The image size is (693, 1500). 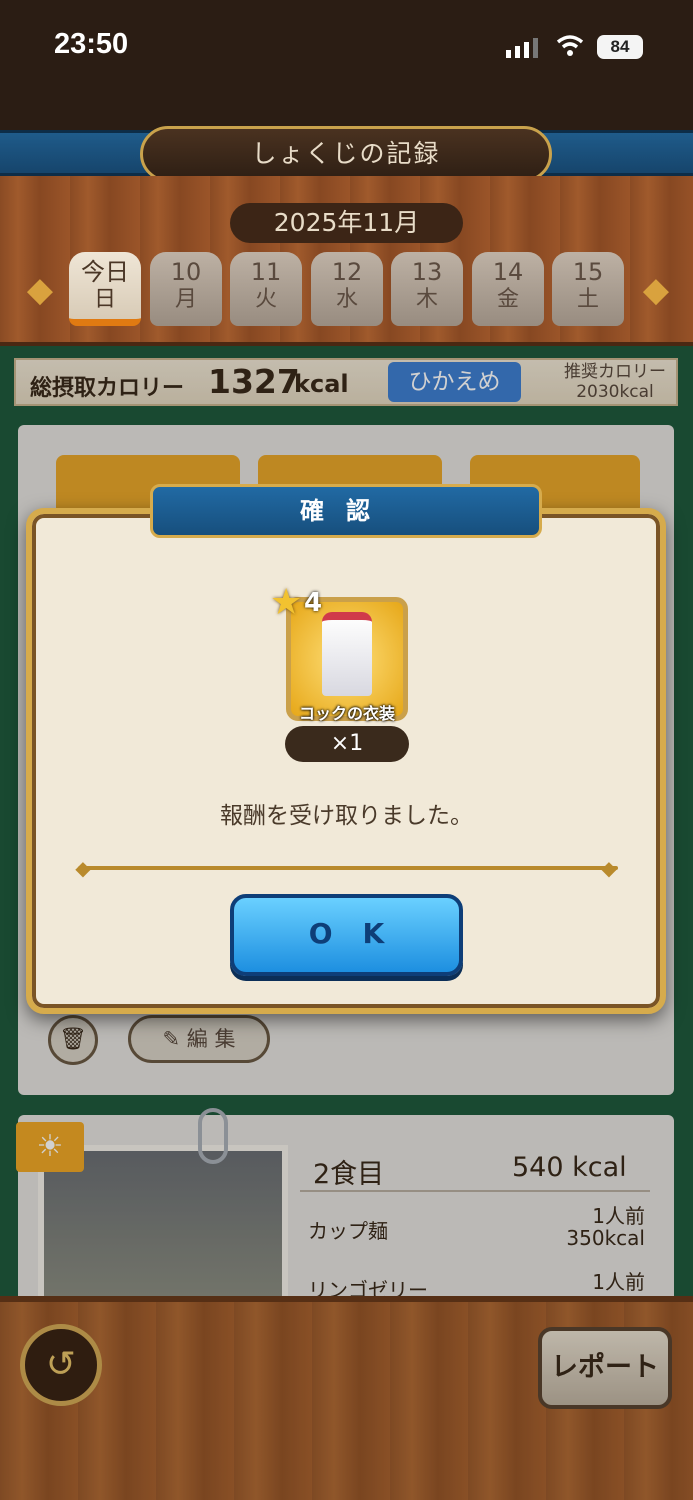 I want to click on month-label: 2025年11月, so click(x=346, y=223).